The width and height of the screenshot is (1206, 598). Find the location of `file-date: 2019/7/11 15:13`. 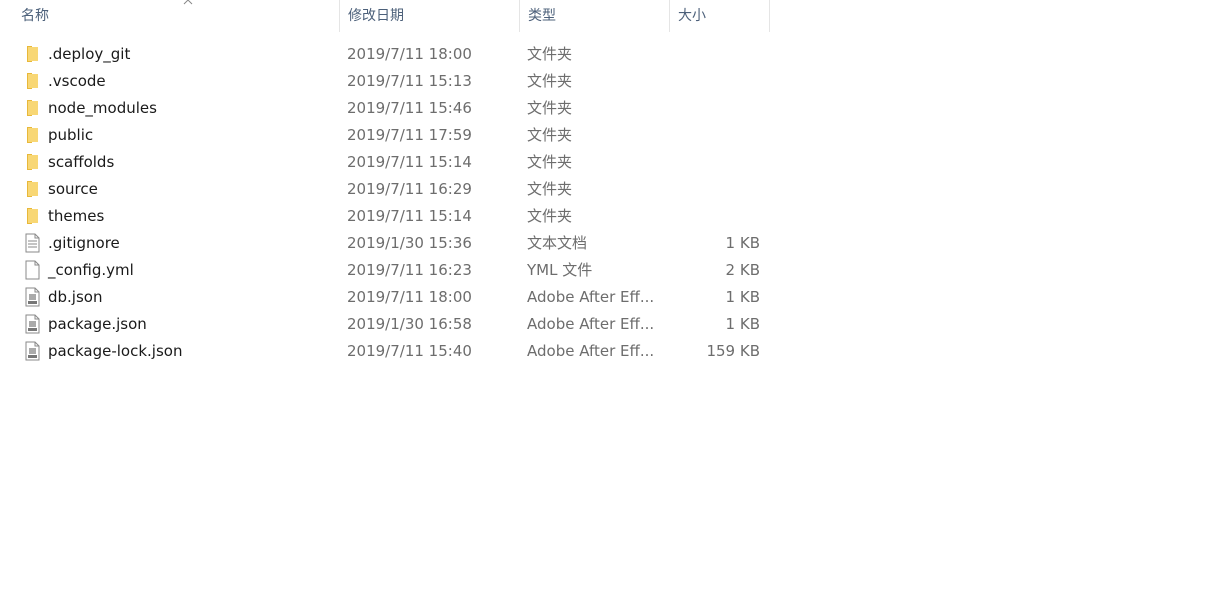

file-date: 2019/7/11 15:13 is located at coordinates (409, 81).